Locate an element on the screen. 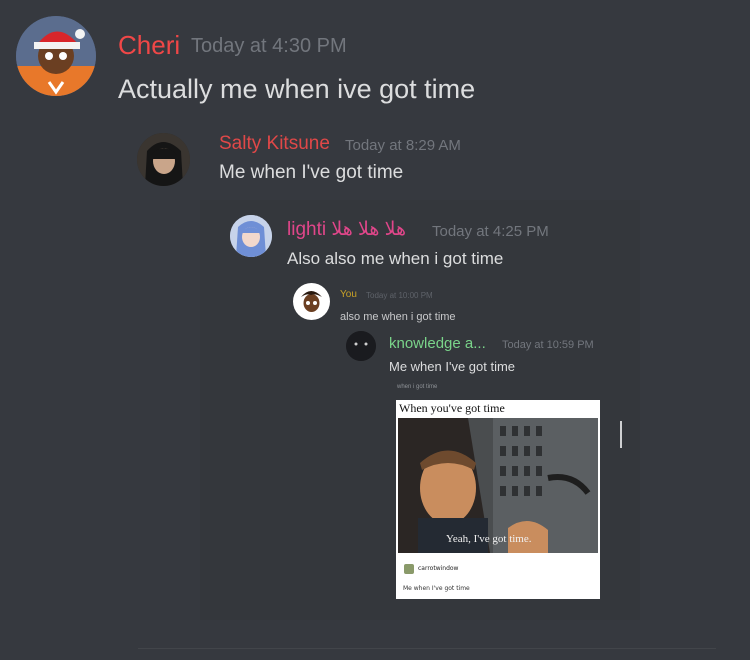  footer-username: carrotwindow is located at coordinates (438, 568).